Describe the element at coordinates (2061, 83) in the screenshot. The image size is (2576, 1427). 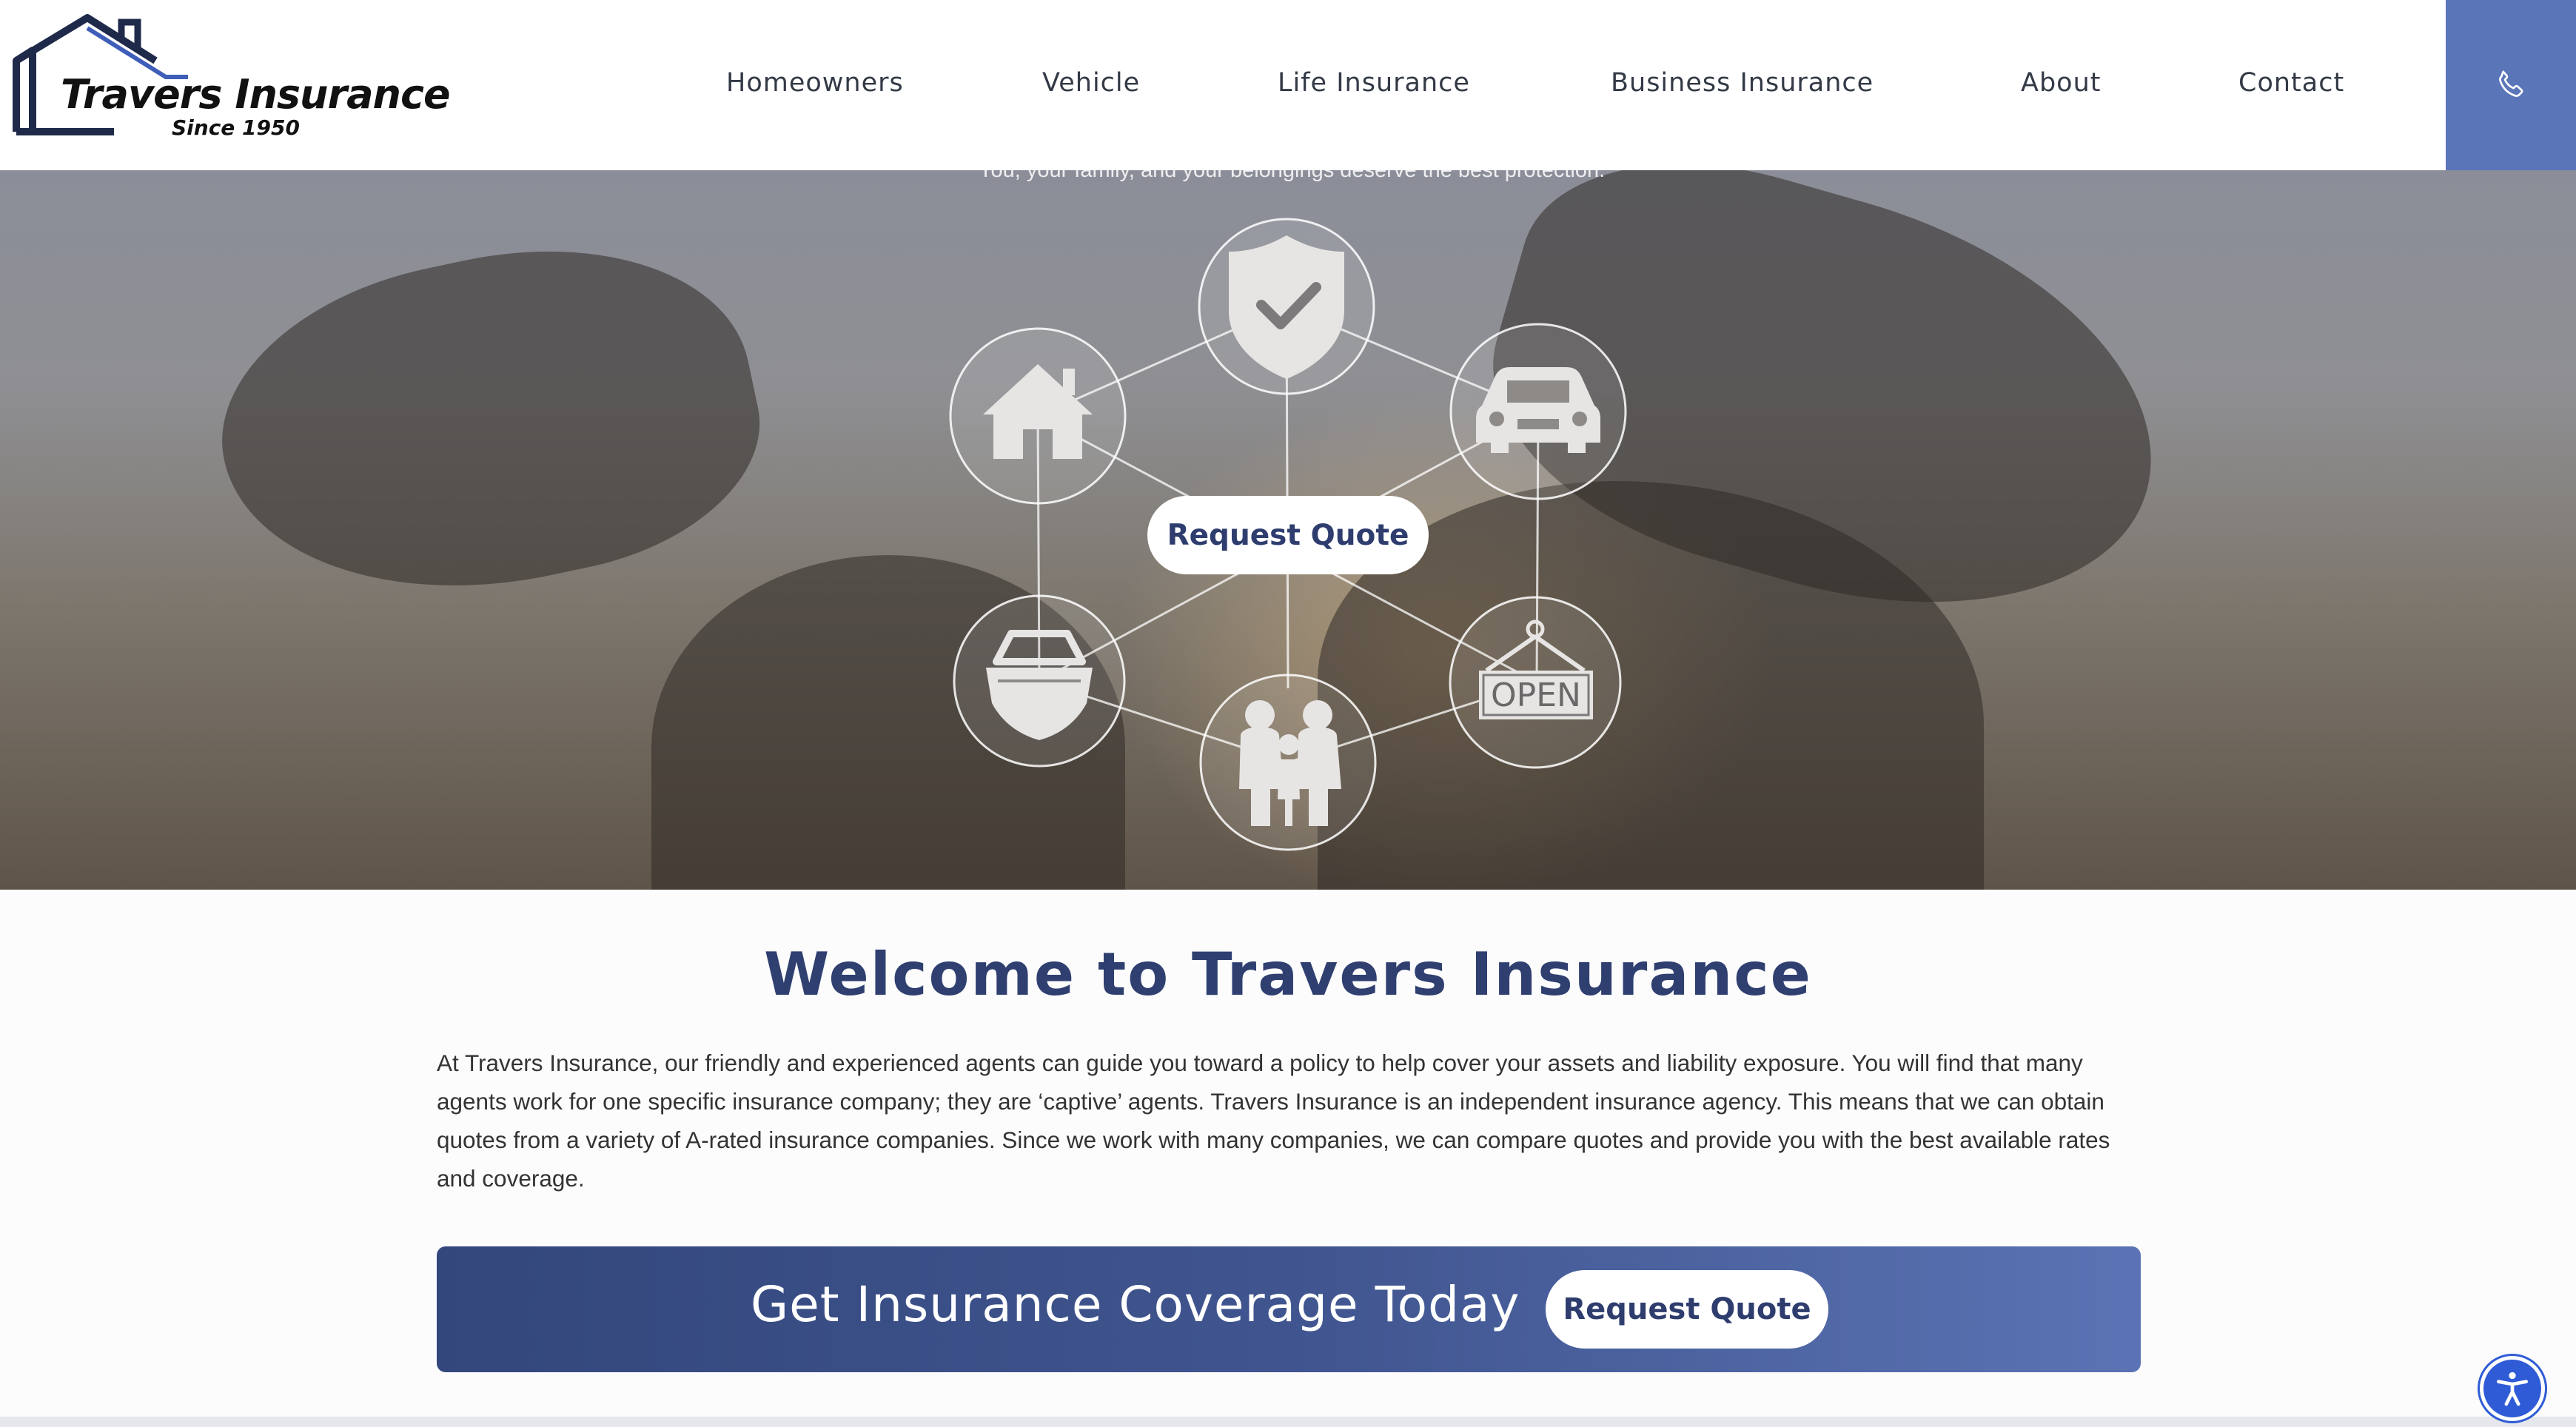
I see `nav-about: About` at that location.